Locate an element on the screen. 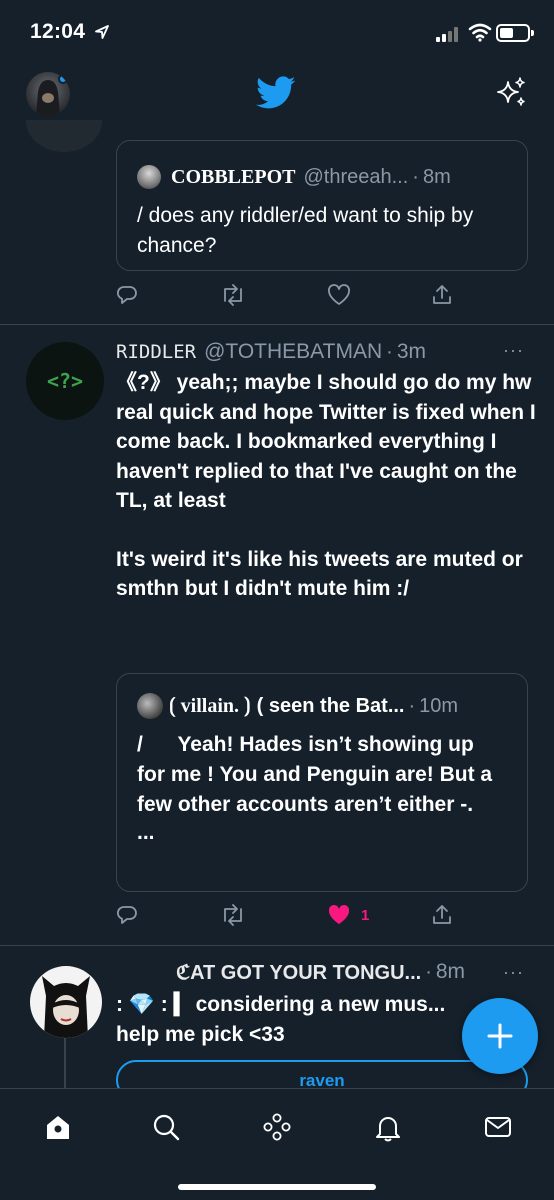 This screenshot has width=554, height=1200. compose-tweet-button is located at coordinates (500, 1036).